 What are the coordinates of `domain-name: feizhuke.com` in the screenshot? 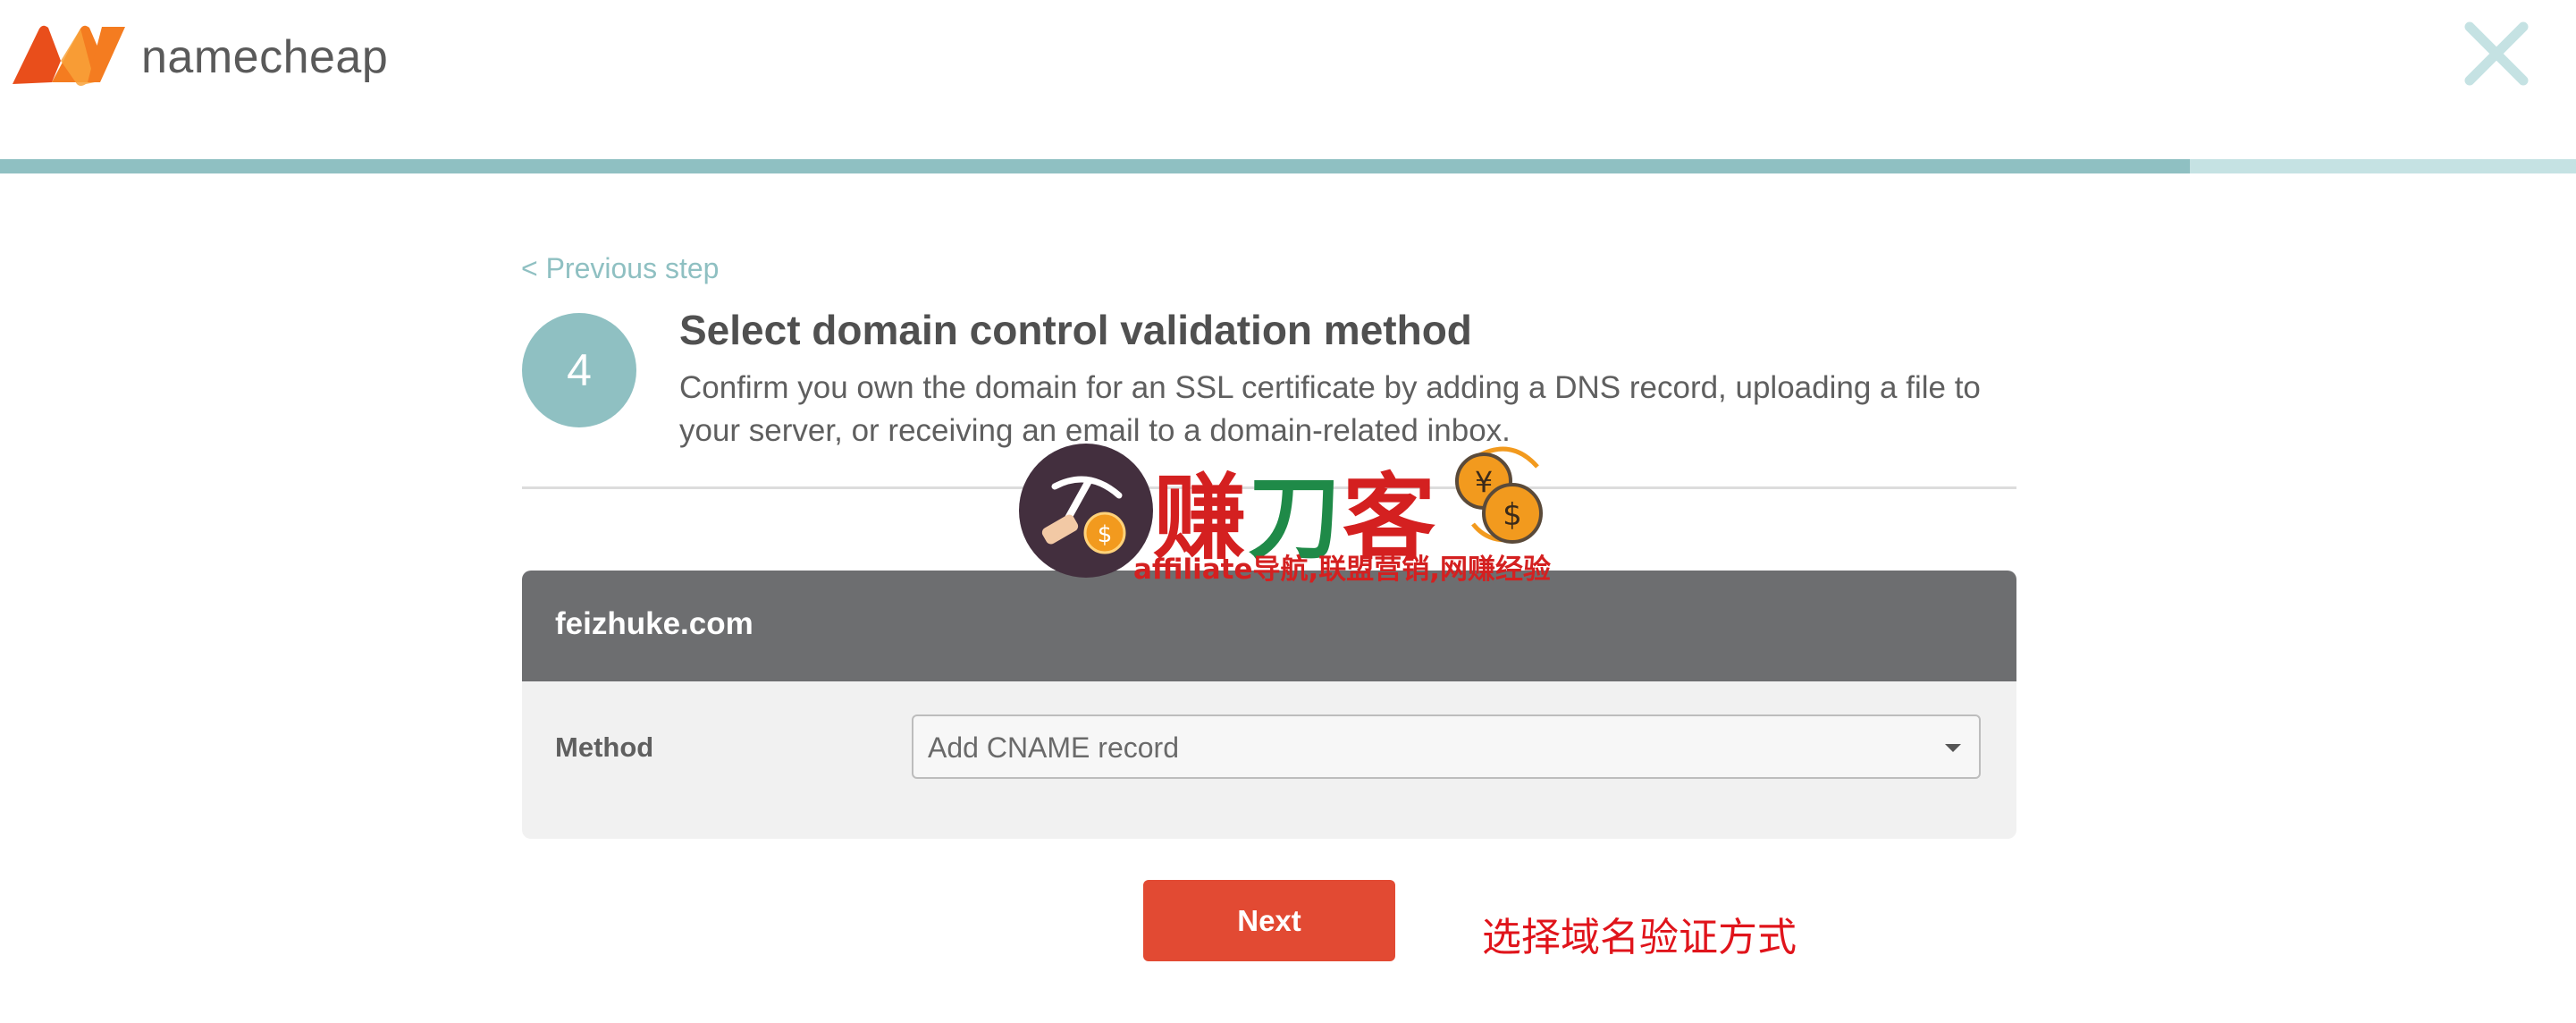 It's located at (654, 623).